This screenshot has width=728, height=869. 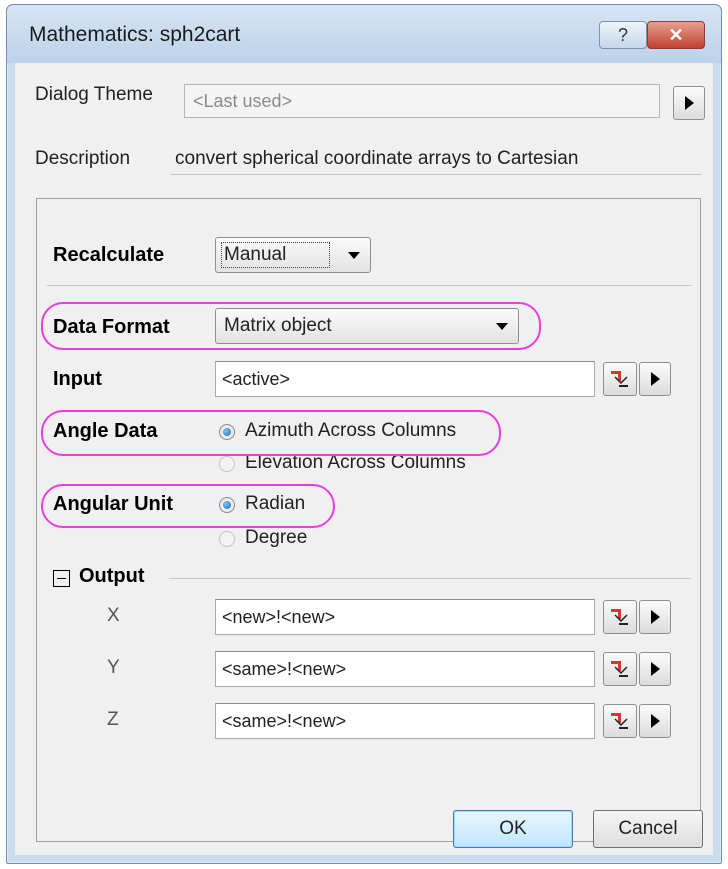 What do you see at coordinates (293, 255) in the screenshot?
I see `recalculate-dropdown: Manual` at bounding box center [293, 255].